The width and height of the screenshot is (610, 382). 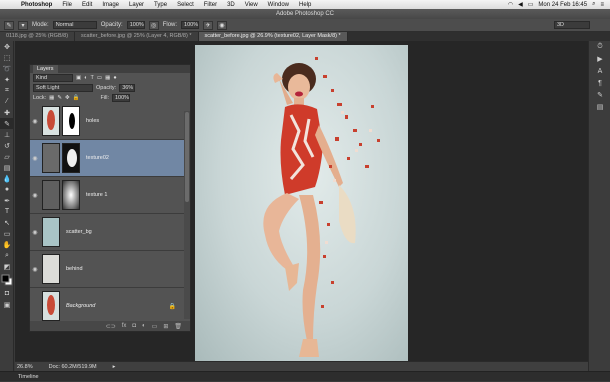 I want to click on quick-select-tool-icon: ✦, so click(x=7, y=79).